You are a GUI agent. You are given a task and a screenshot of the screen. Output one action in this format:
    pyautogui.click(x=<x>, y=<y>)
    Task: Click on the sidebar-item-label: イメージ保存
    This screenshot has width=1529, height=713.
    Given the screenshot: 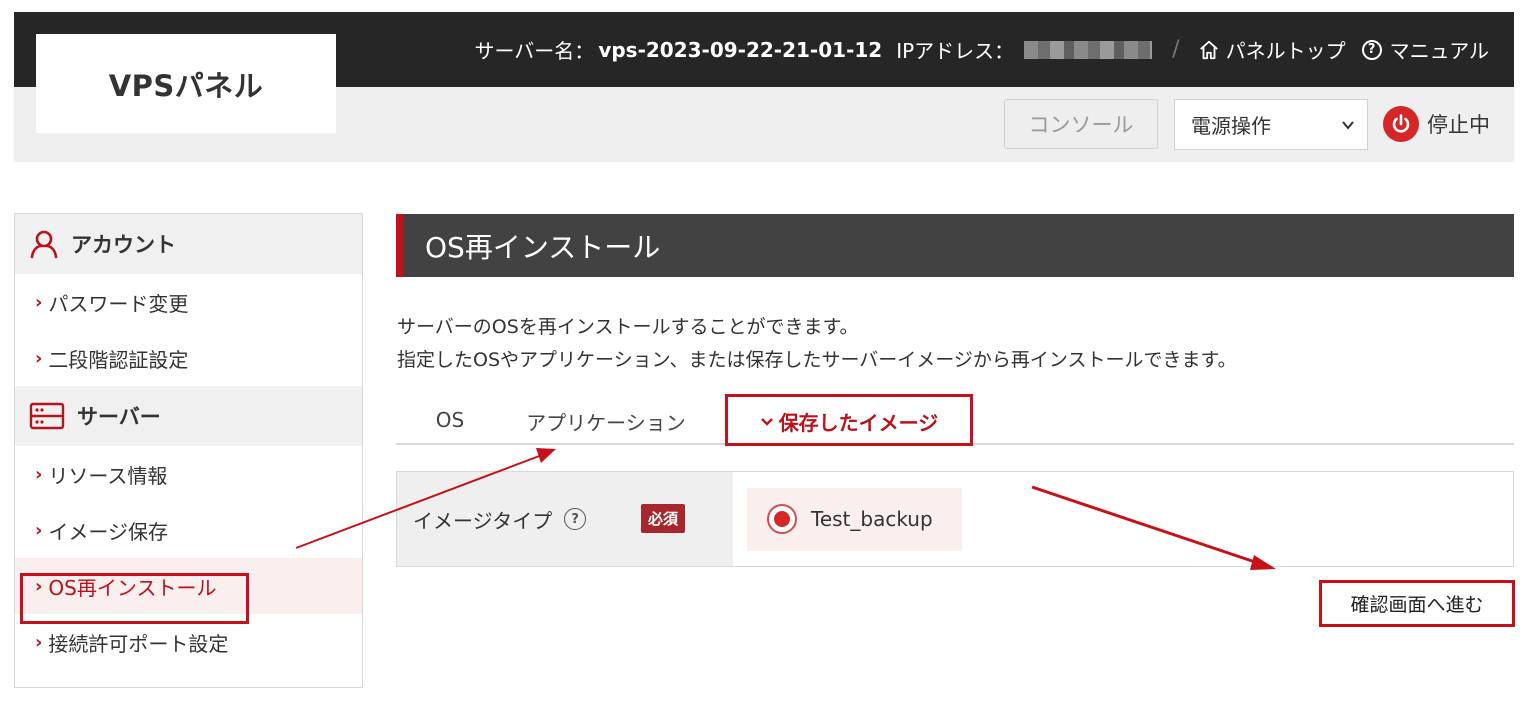 What is the action you would take?
    pyautogui.click(x=108, y=531)
    